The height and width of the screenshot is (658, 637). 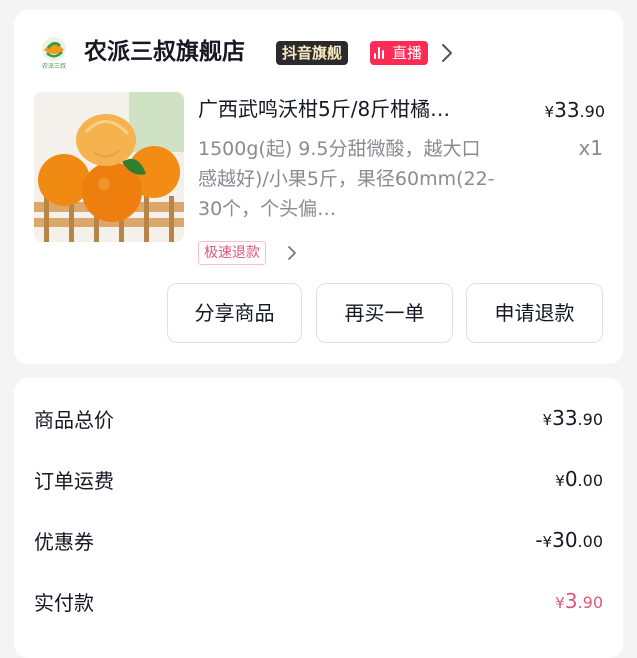 I want to click on product-price: ¥33.90, so click(x=575, y=111).